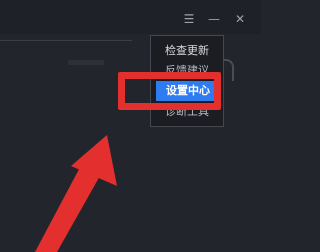 This screenshot has width=320, height=252. I want to click on minimize-button: —, so click(214, 19).